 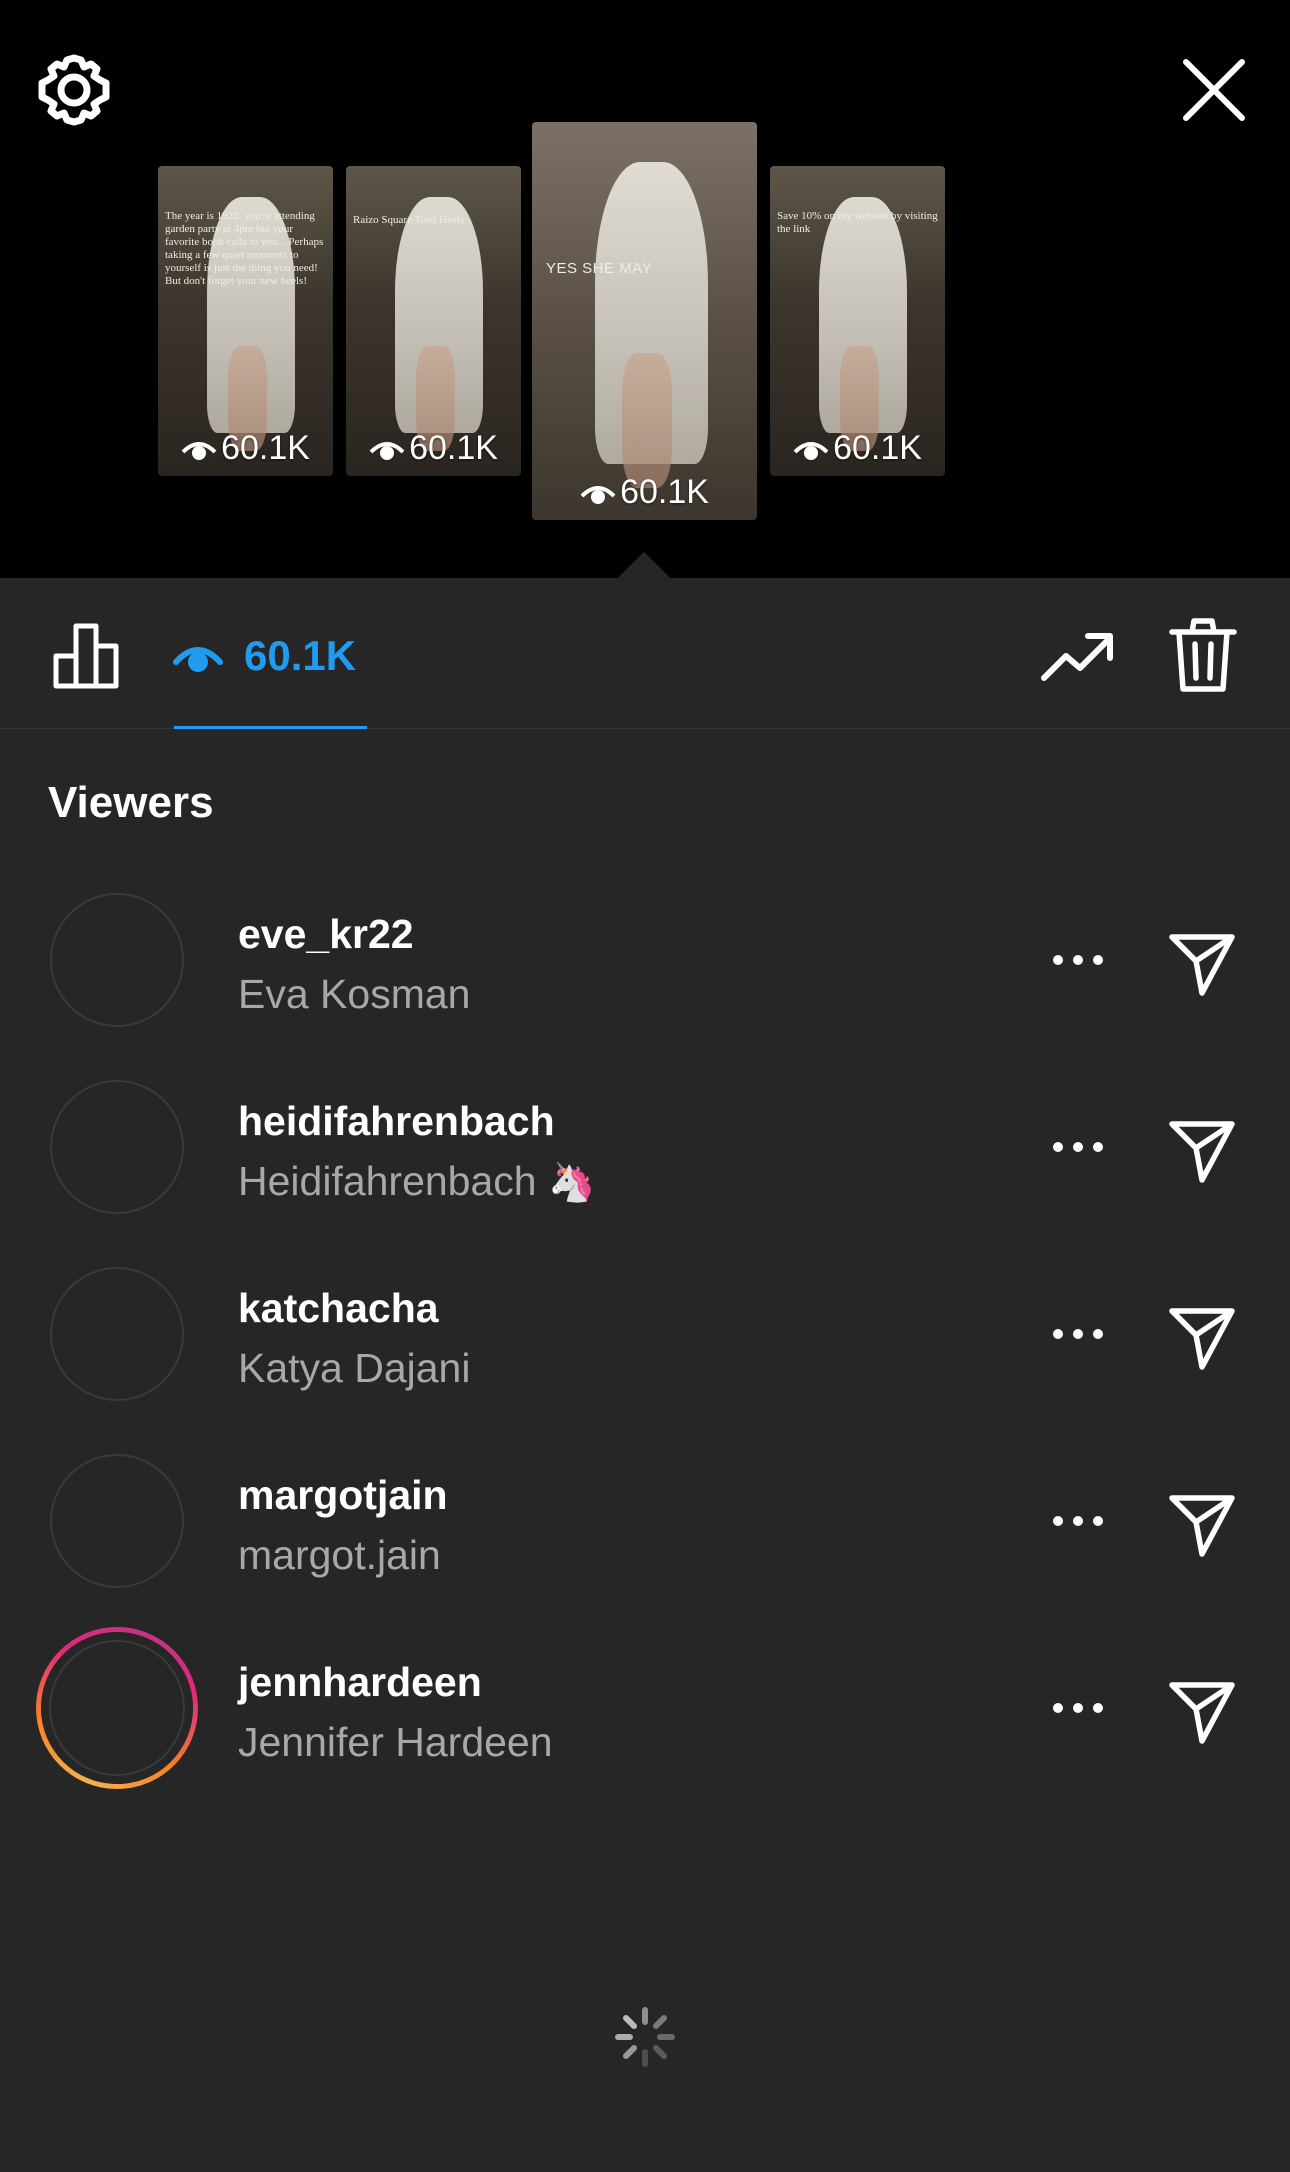 I want to click on viewer-row: eve_kr22 Eva Kosman, so click(x=645, y=960).